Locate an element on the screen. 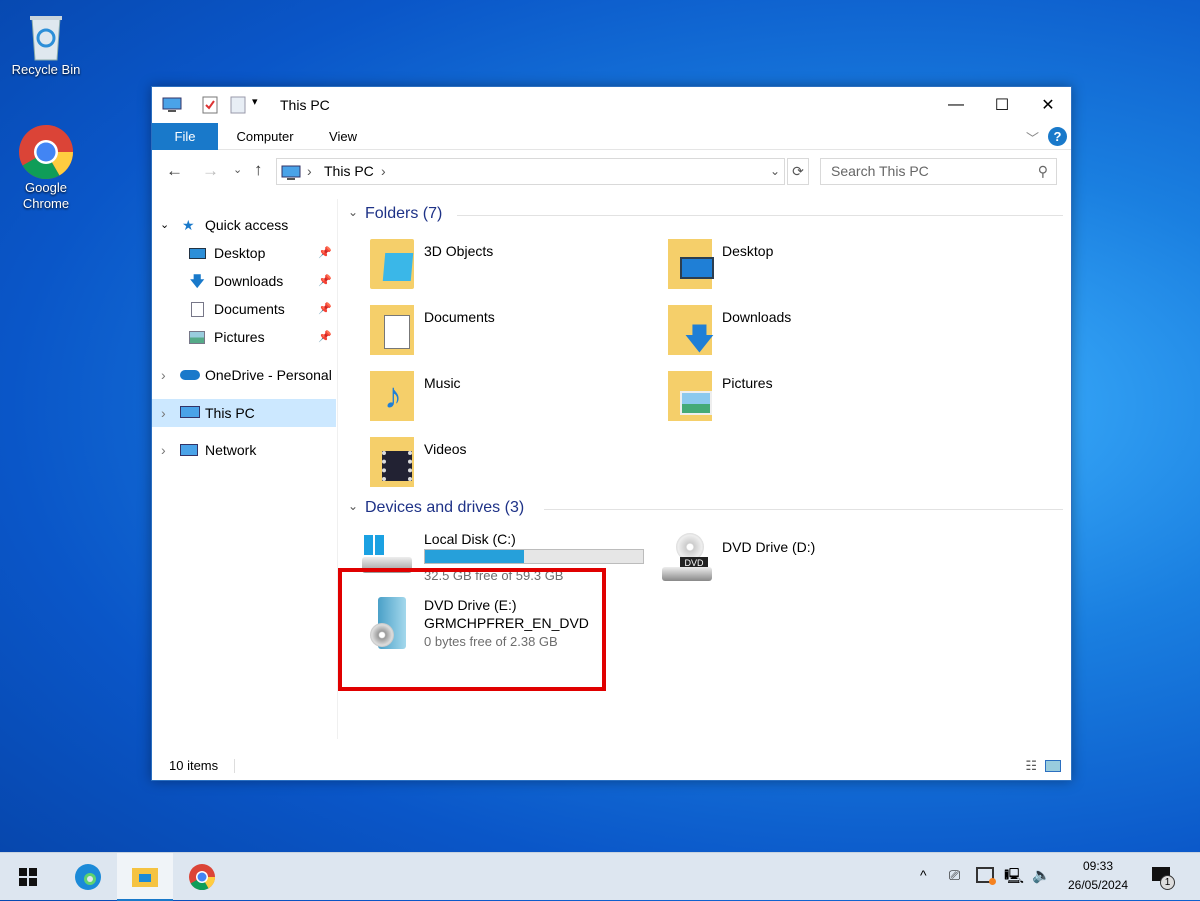 Image resolution: width=1200 pixels, height=901 pixels. maximize-button: ☐ is located at coordinates (1002, 105).